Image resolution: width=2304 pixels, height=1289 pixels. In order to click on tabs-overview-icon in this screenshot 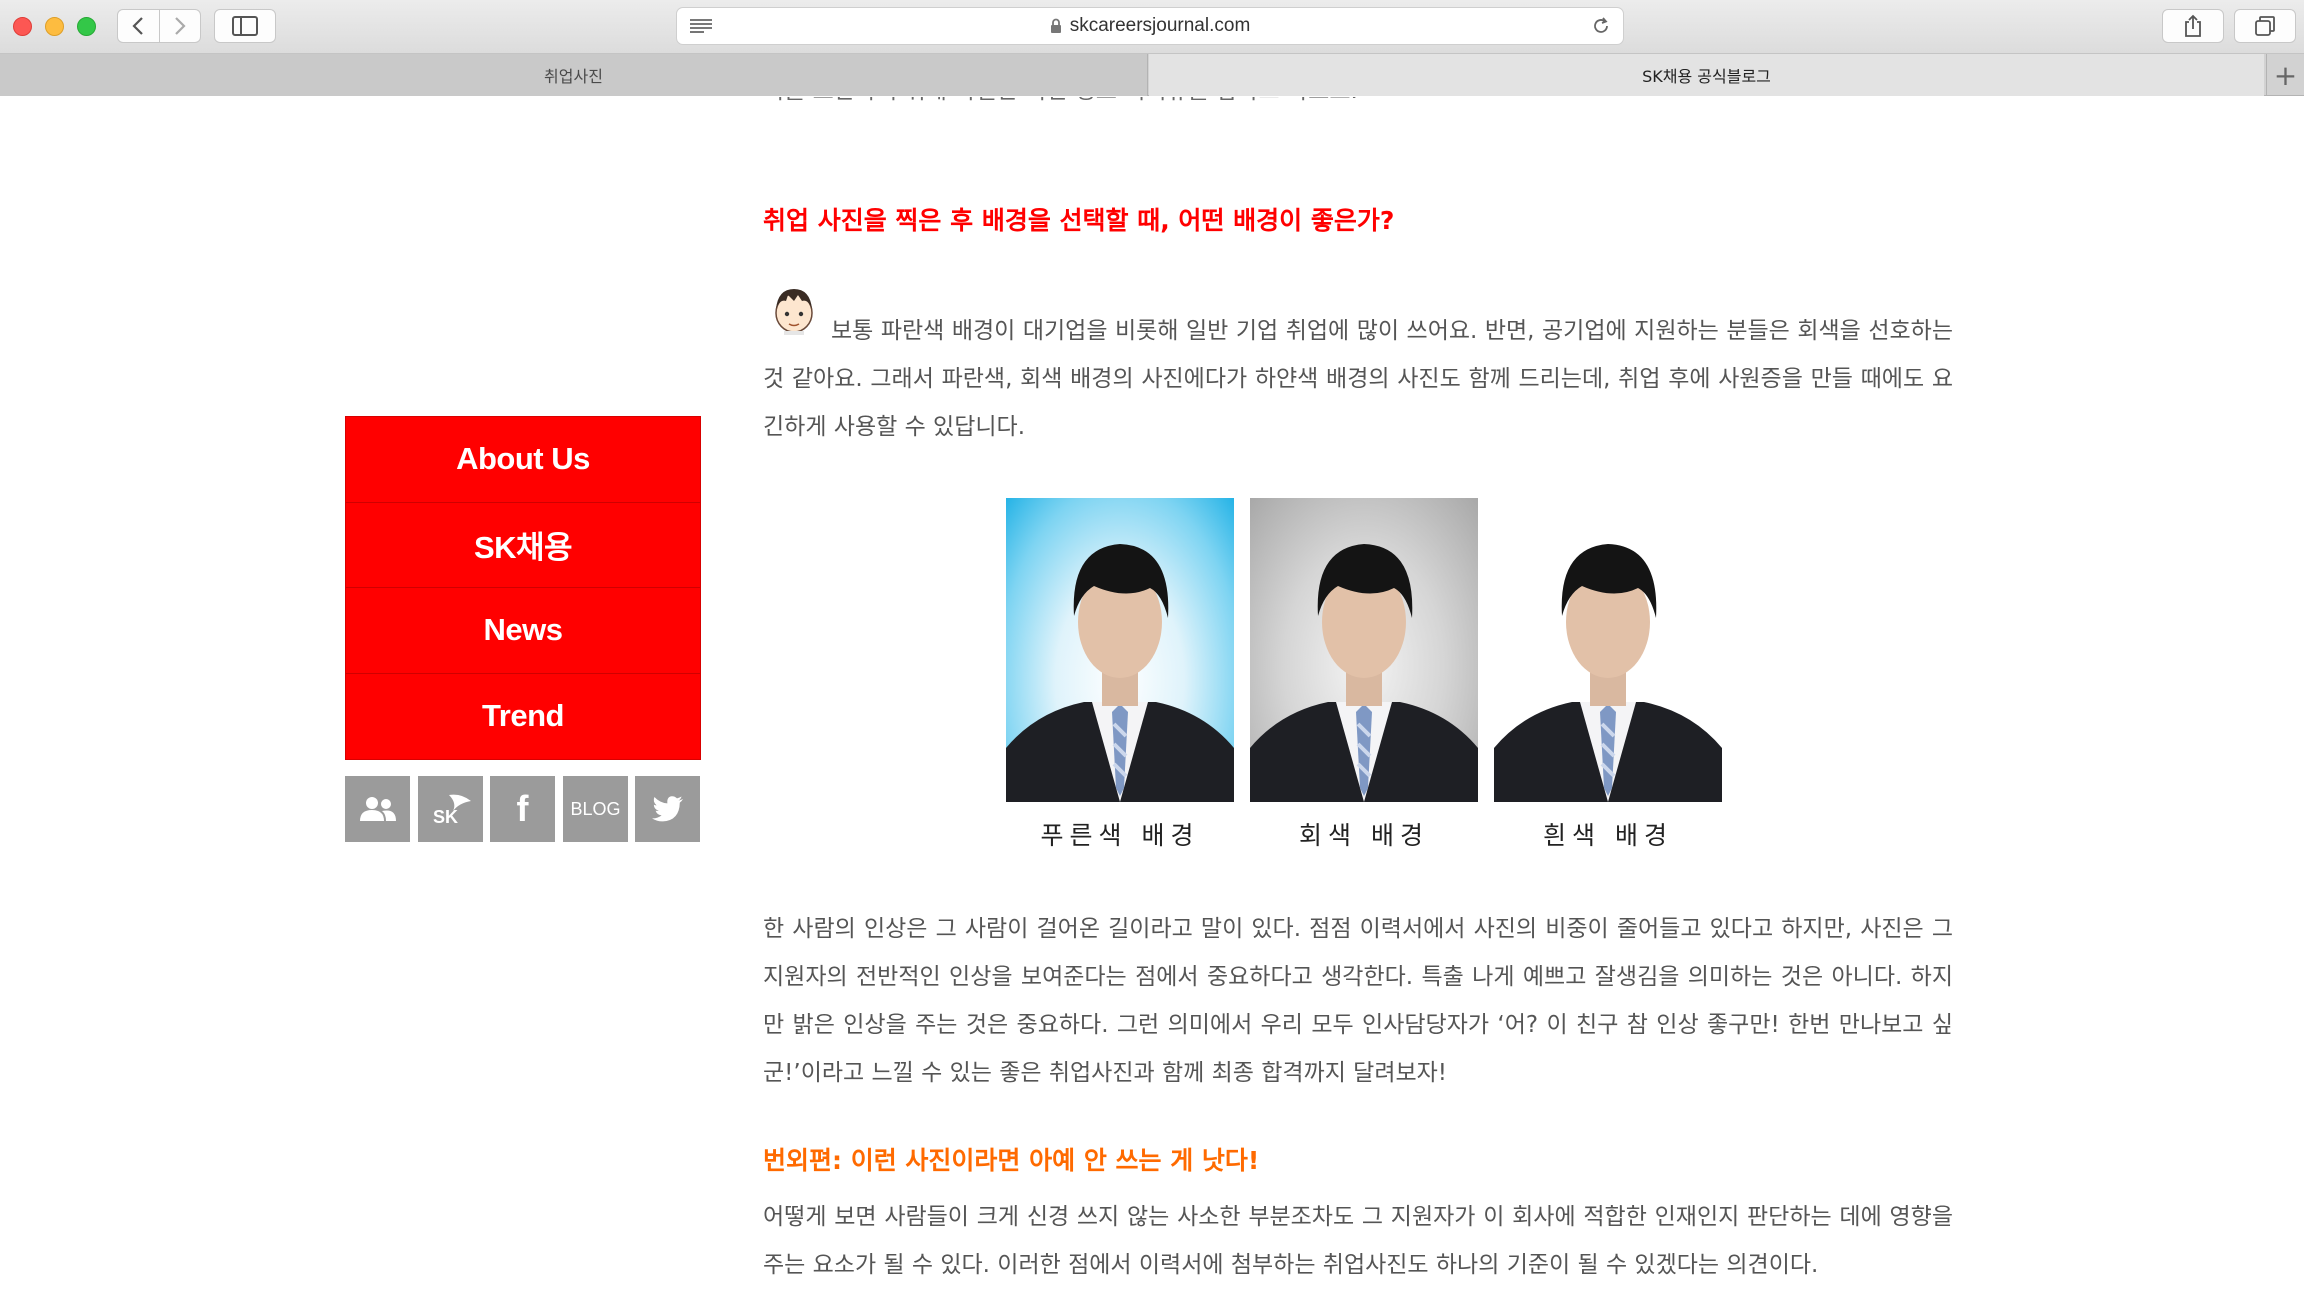, I will do `click(2265, 26)`.